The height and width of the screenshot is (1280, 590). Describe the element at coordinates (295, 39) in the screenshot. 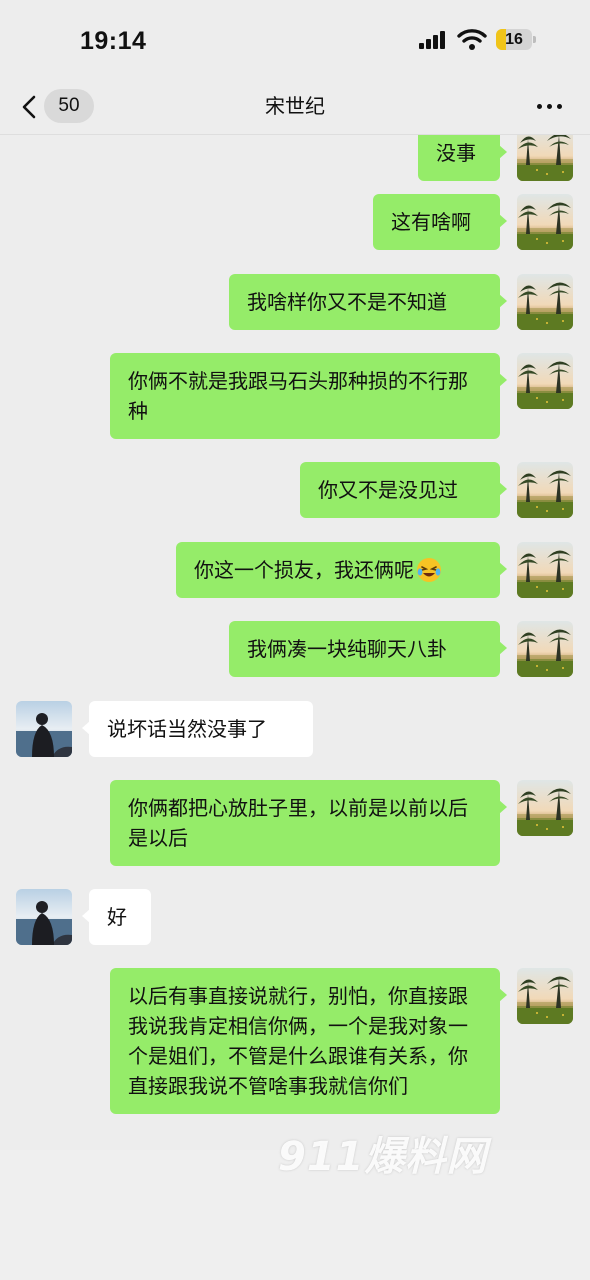

I see `status-bar: 19:14 16` at that location.